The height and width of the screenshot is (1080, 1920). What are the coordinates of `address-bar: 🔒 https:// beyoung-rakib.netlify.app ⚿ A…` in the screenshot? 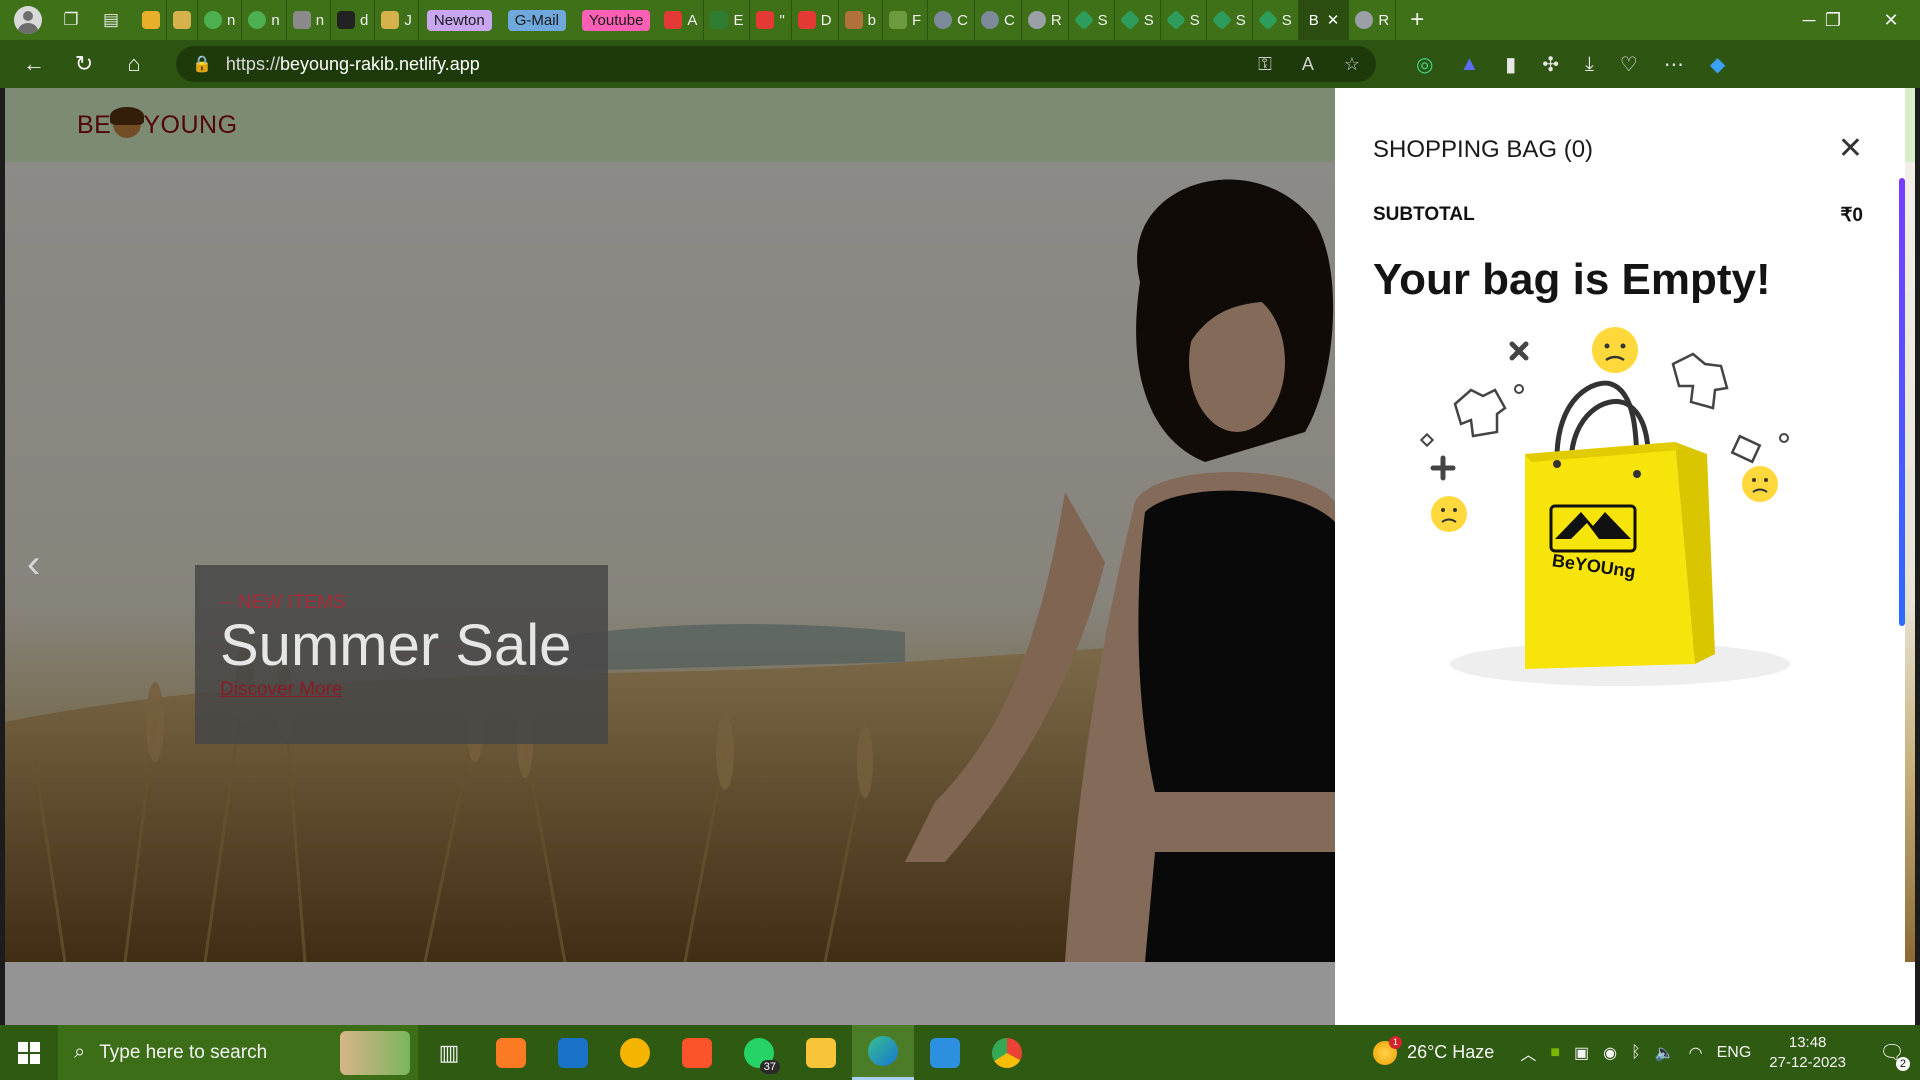 It's located at (776, 64).